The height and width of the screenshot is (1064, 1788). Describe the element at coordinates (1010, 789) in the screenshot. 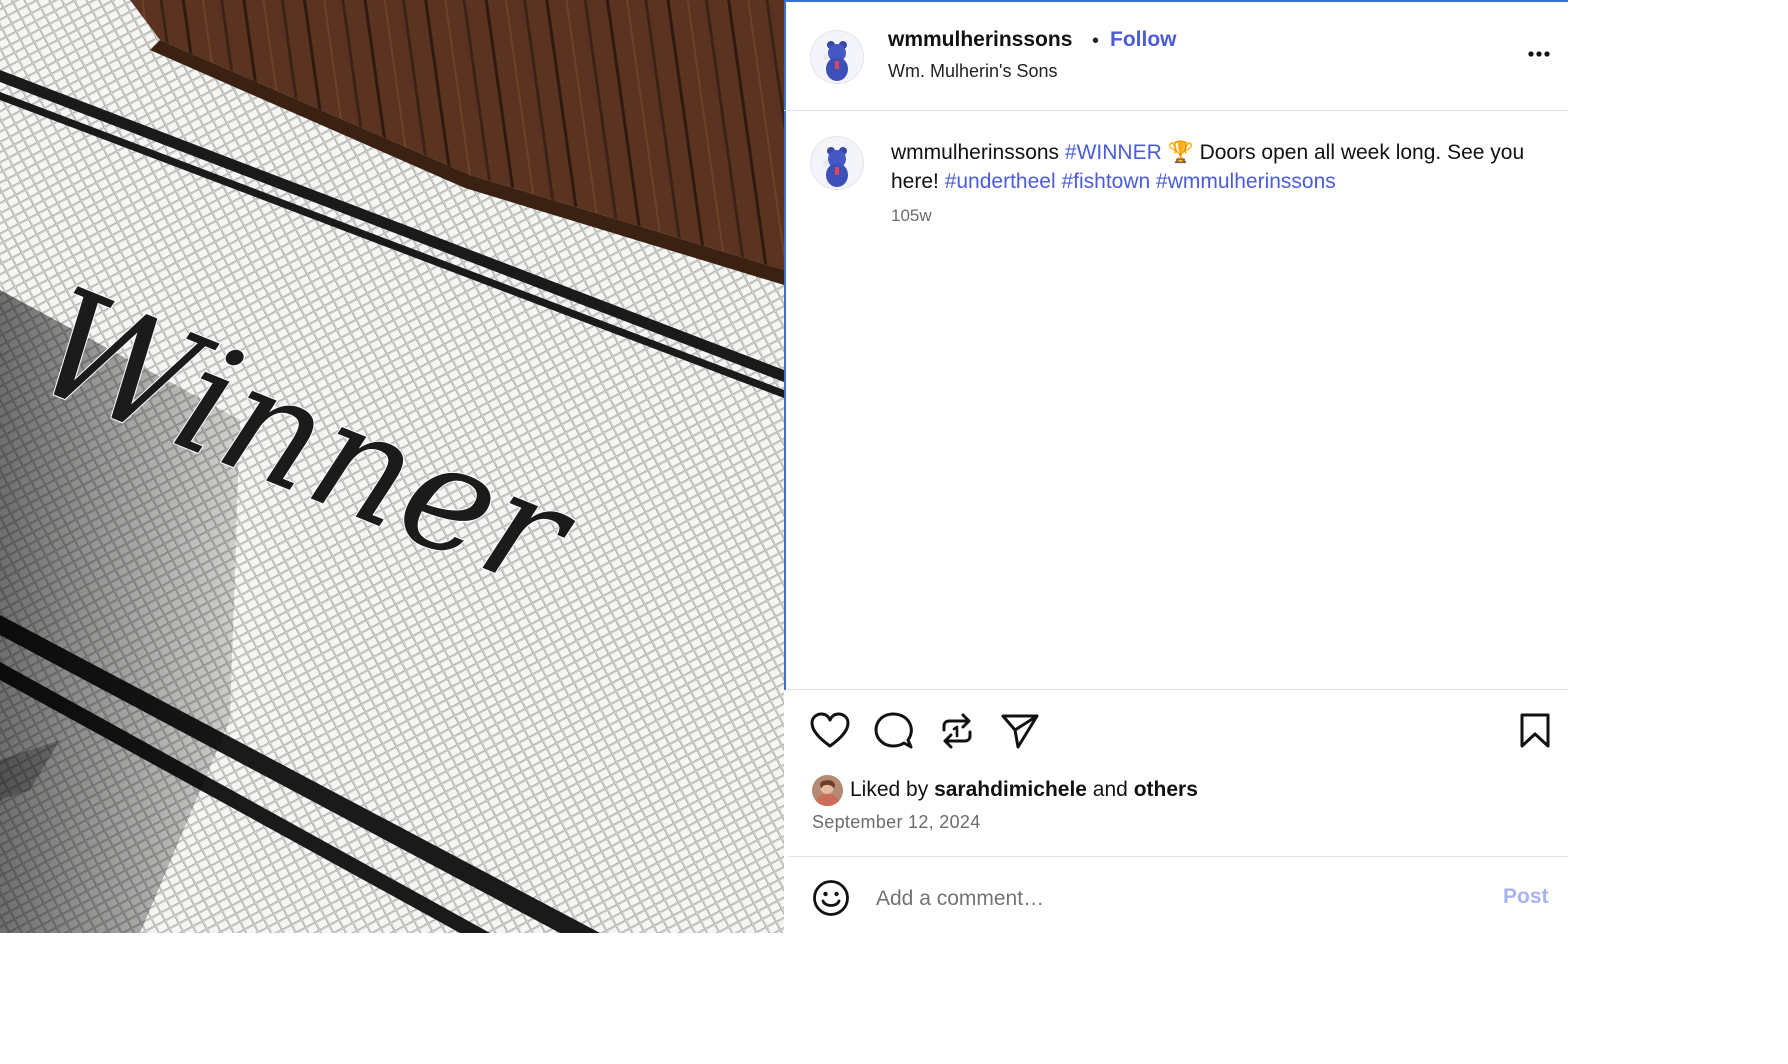

I see `liker-username: sarahdimichele` at that location.